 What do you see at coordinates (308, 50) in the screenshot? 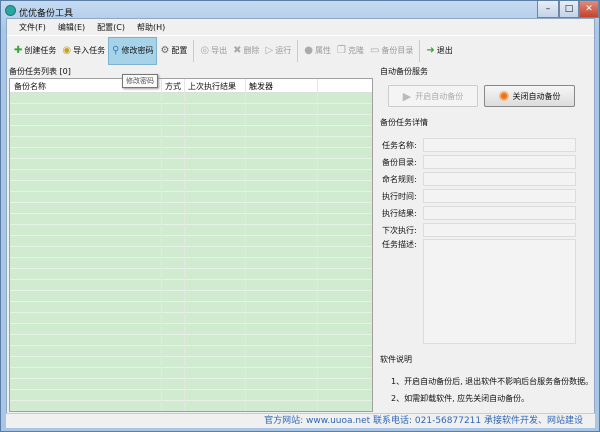
I see `properties-icon: ●` at bounding box center [308, 50].